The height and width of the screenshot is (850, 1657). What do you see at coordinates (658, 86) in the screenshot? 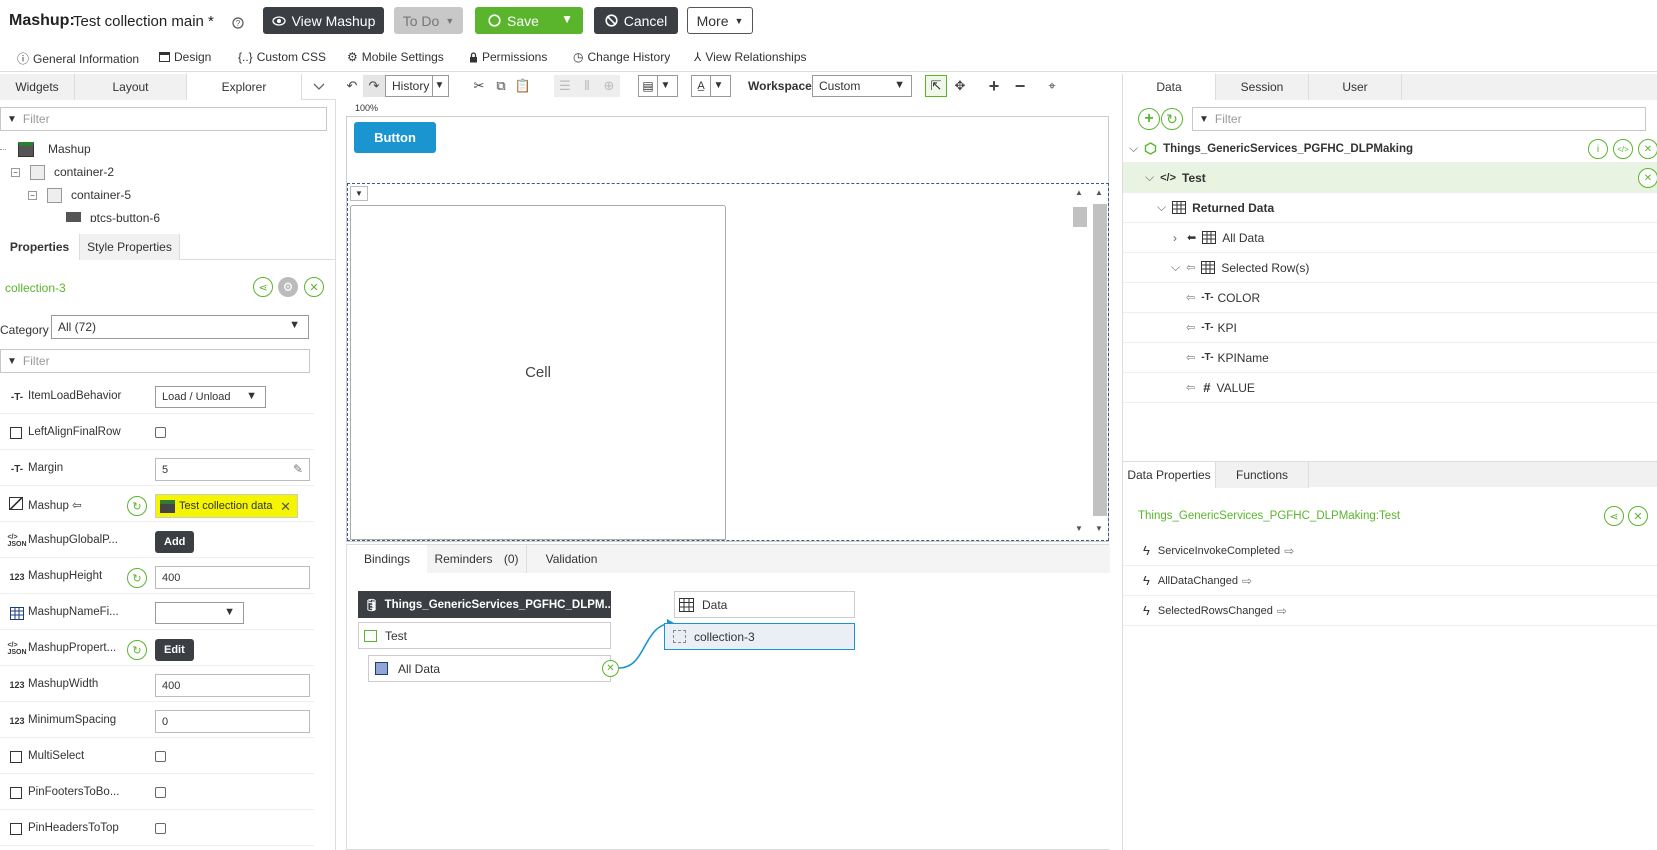
I see `layout-select: ▤ ▼` at bounding box center [658, 86].